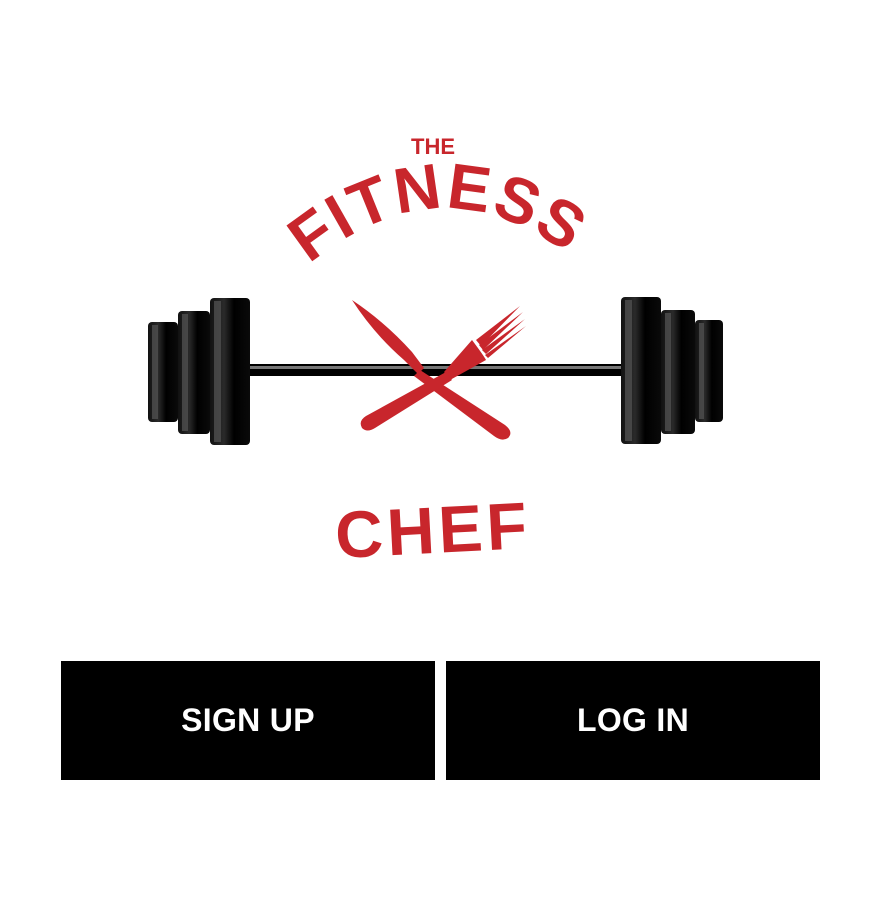 The height and width of the screenshot is (908, 881). What do you see at coordinates (437, 212) in the screenshot?
I see `logo-text-fitness: FITNESS` at bounding box center [437, 212].